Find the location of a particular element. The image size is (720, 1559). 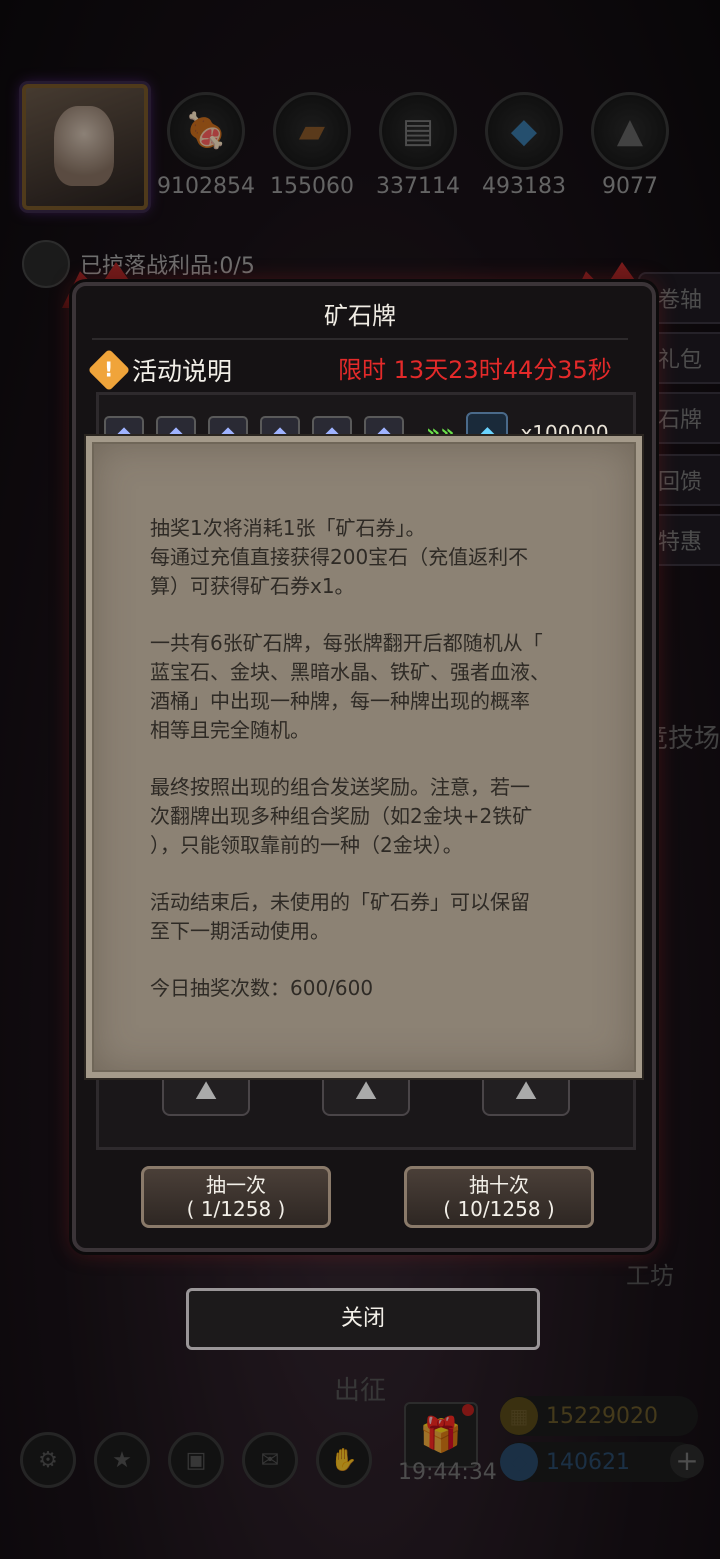

desc-line: 每通过充值直接获得200宝石（充值返利不 is located at coordinates (339, 557).